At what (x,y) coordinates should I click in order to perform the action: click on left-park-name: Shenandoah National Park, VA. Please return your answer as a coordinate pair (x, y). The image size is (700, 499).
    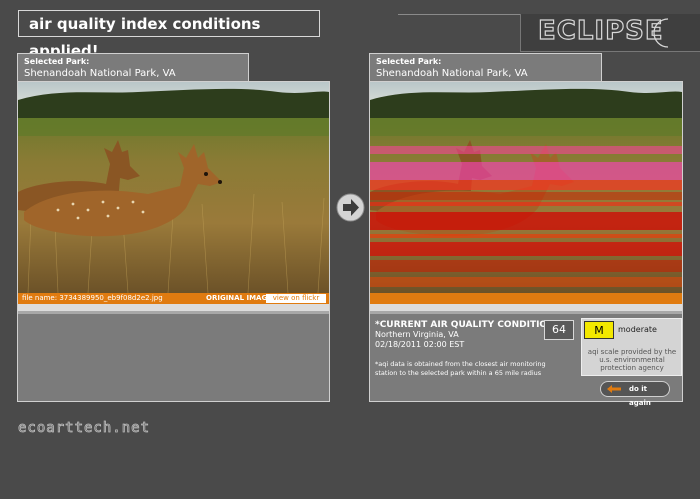
    Looking at the image, I should click on (100, 73).